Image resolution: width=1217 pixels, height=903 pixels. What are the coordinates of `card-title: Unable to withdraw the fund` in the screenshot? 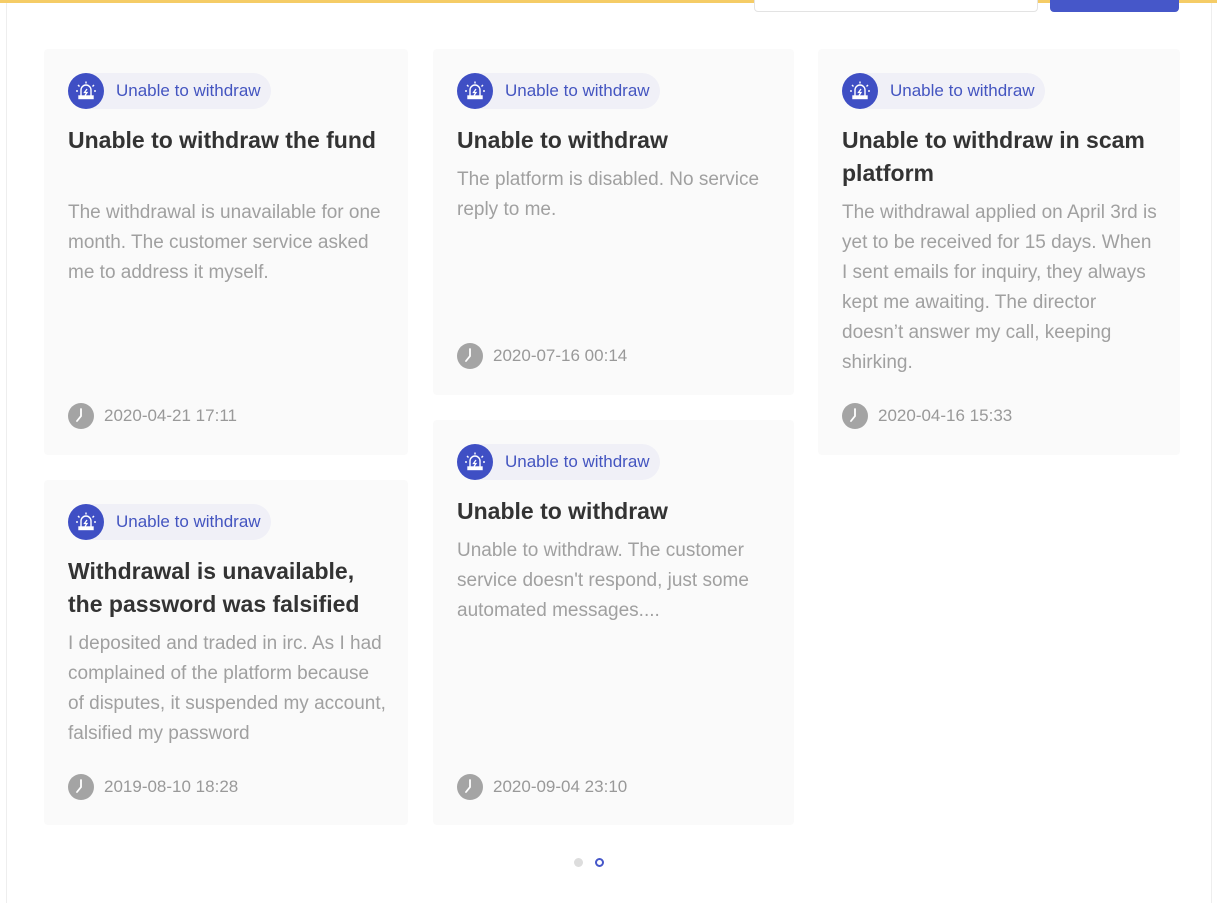 It's located at (222, 140).